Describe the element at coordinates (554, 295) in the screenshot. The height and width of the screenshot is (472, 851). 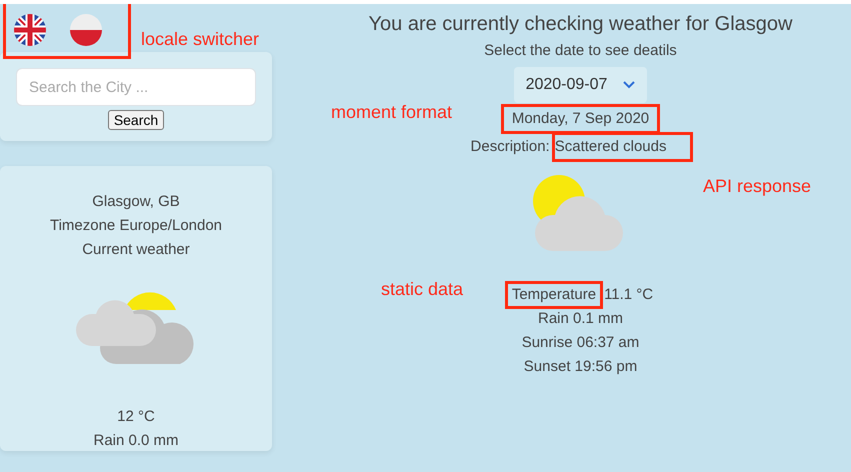
I see `temperature-label: Temperature` at that location.